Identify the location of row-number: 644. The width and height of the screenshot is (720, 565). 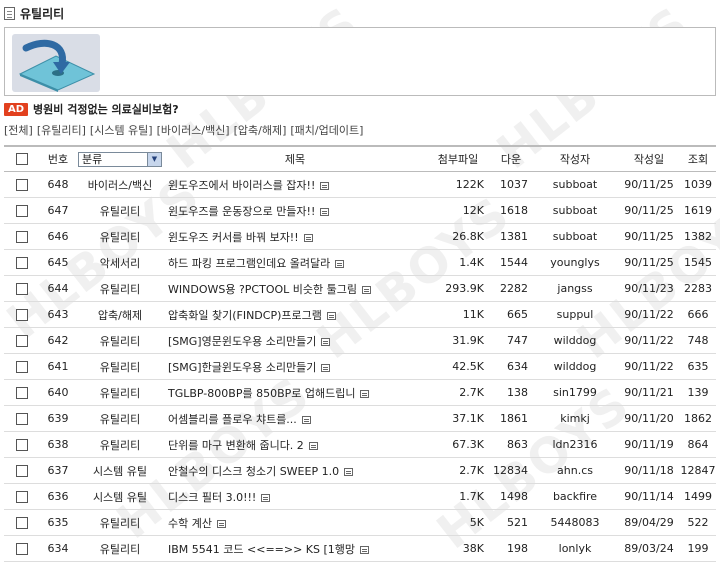
(58, 288).